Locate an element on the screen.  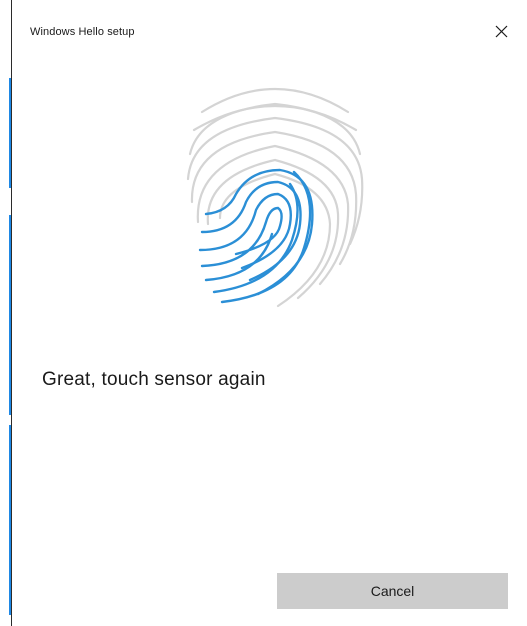
window-title: Windows Hello setup is located at coordinates (82, 32).